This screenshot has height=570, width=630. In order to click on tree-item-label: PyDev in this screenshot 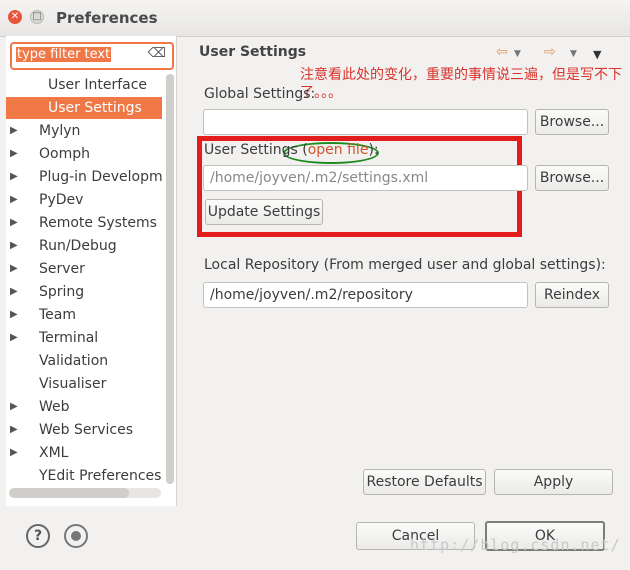, I will do `click(61, 200)`.